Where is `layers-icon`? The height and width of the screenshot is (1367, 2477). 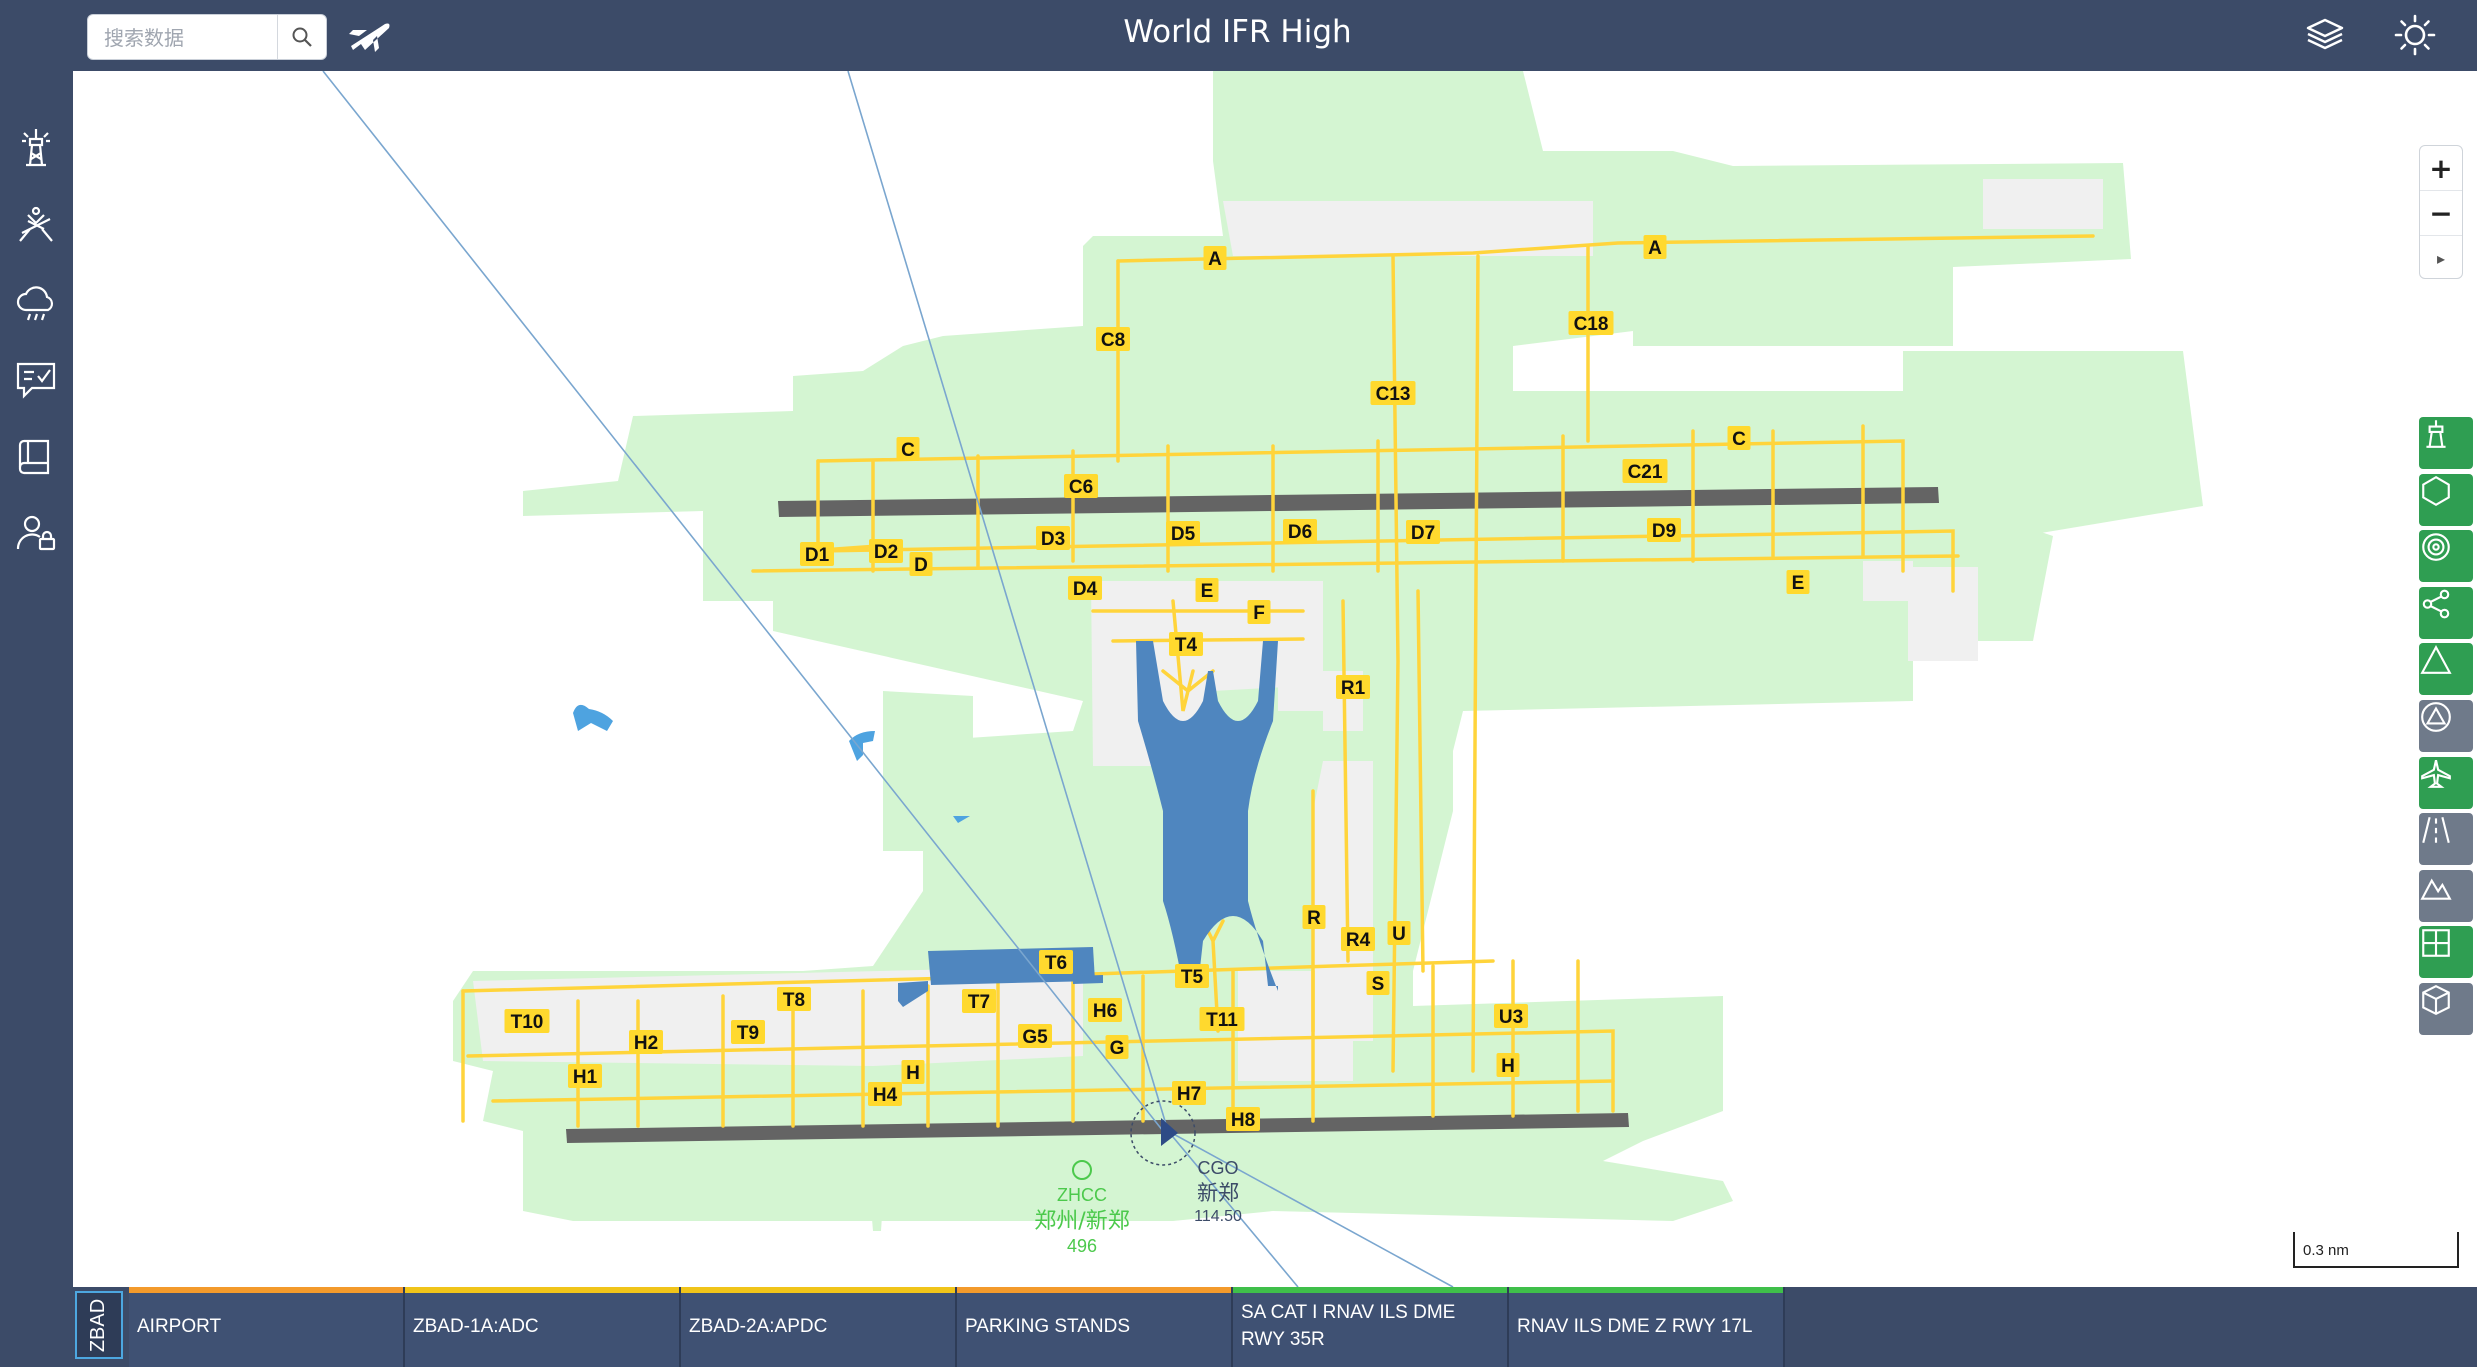 layers-icon is located at coordinates (2325, 34).